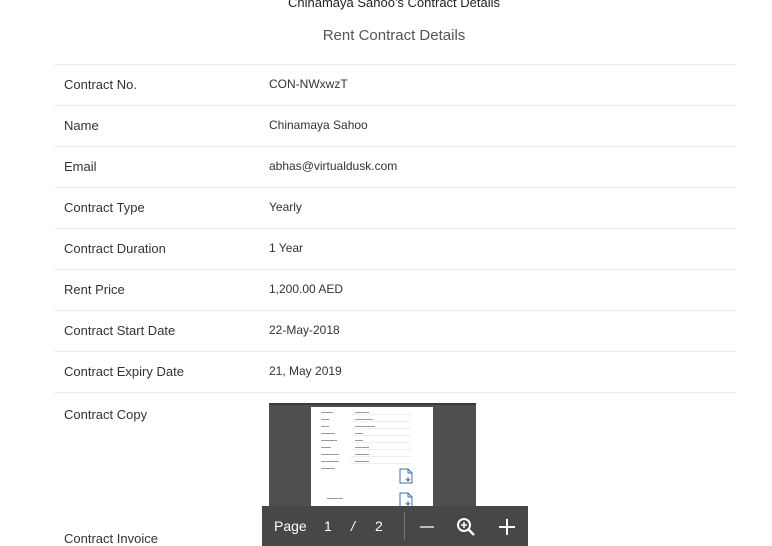 This screenshot has width=772, height=546. Describe the element at coordinates (94, 289) in the screenshot. I see `row-label: Rent Price` at that location.